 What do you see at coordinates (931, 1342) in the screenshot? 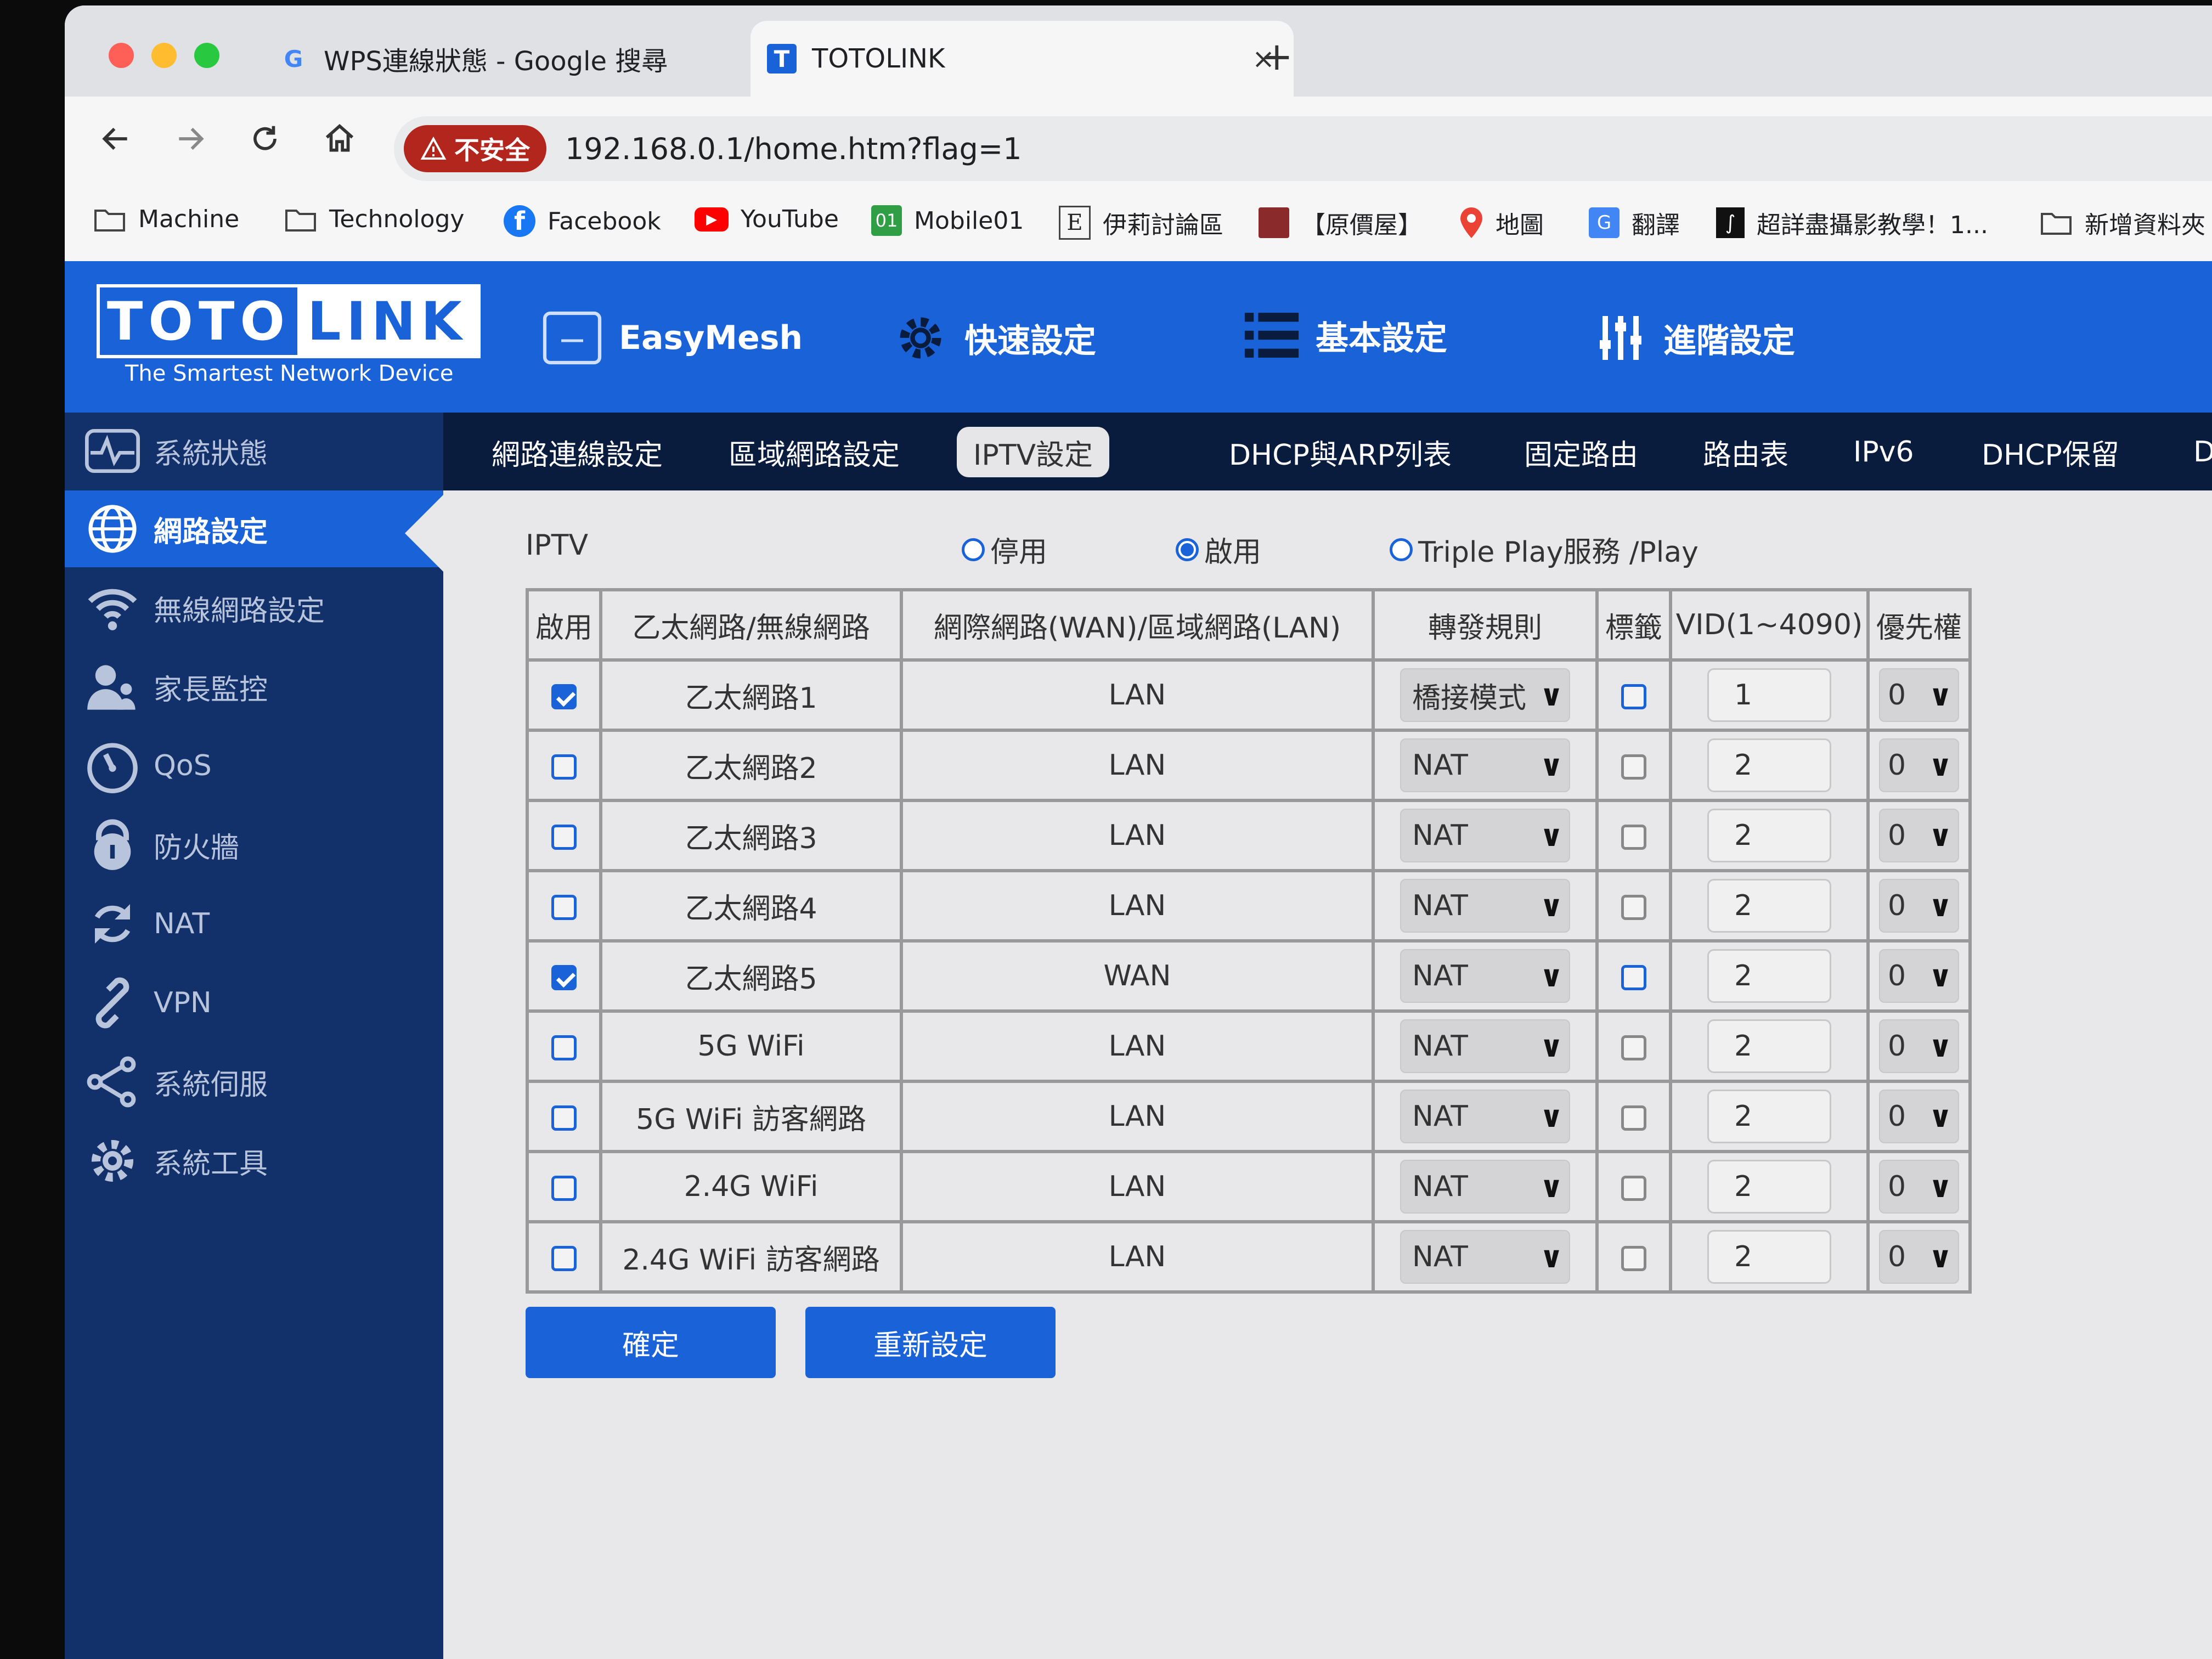
I see `reset-button: 重新設定` at bounding box center [931, 1342].